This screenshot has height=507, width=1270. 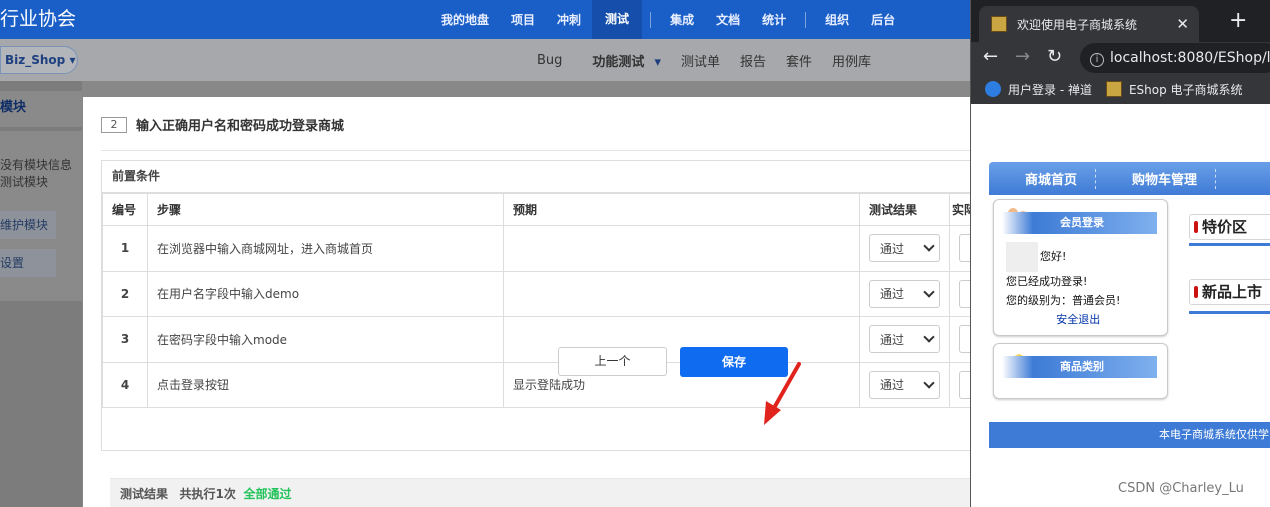 I want to click on sidebar-title: 模块, so click(x=41, y=109).